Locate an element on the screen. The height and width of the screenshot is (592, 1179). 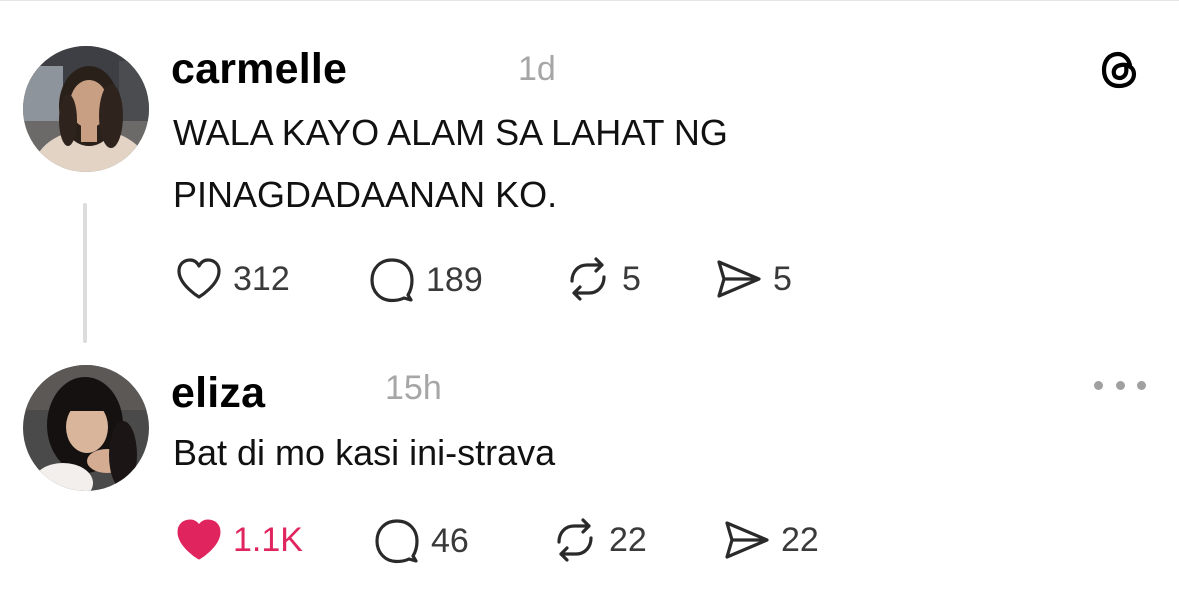
like-count: 1.1K is located at coordinates (268, 540).